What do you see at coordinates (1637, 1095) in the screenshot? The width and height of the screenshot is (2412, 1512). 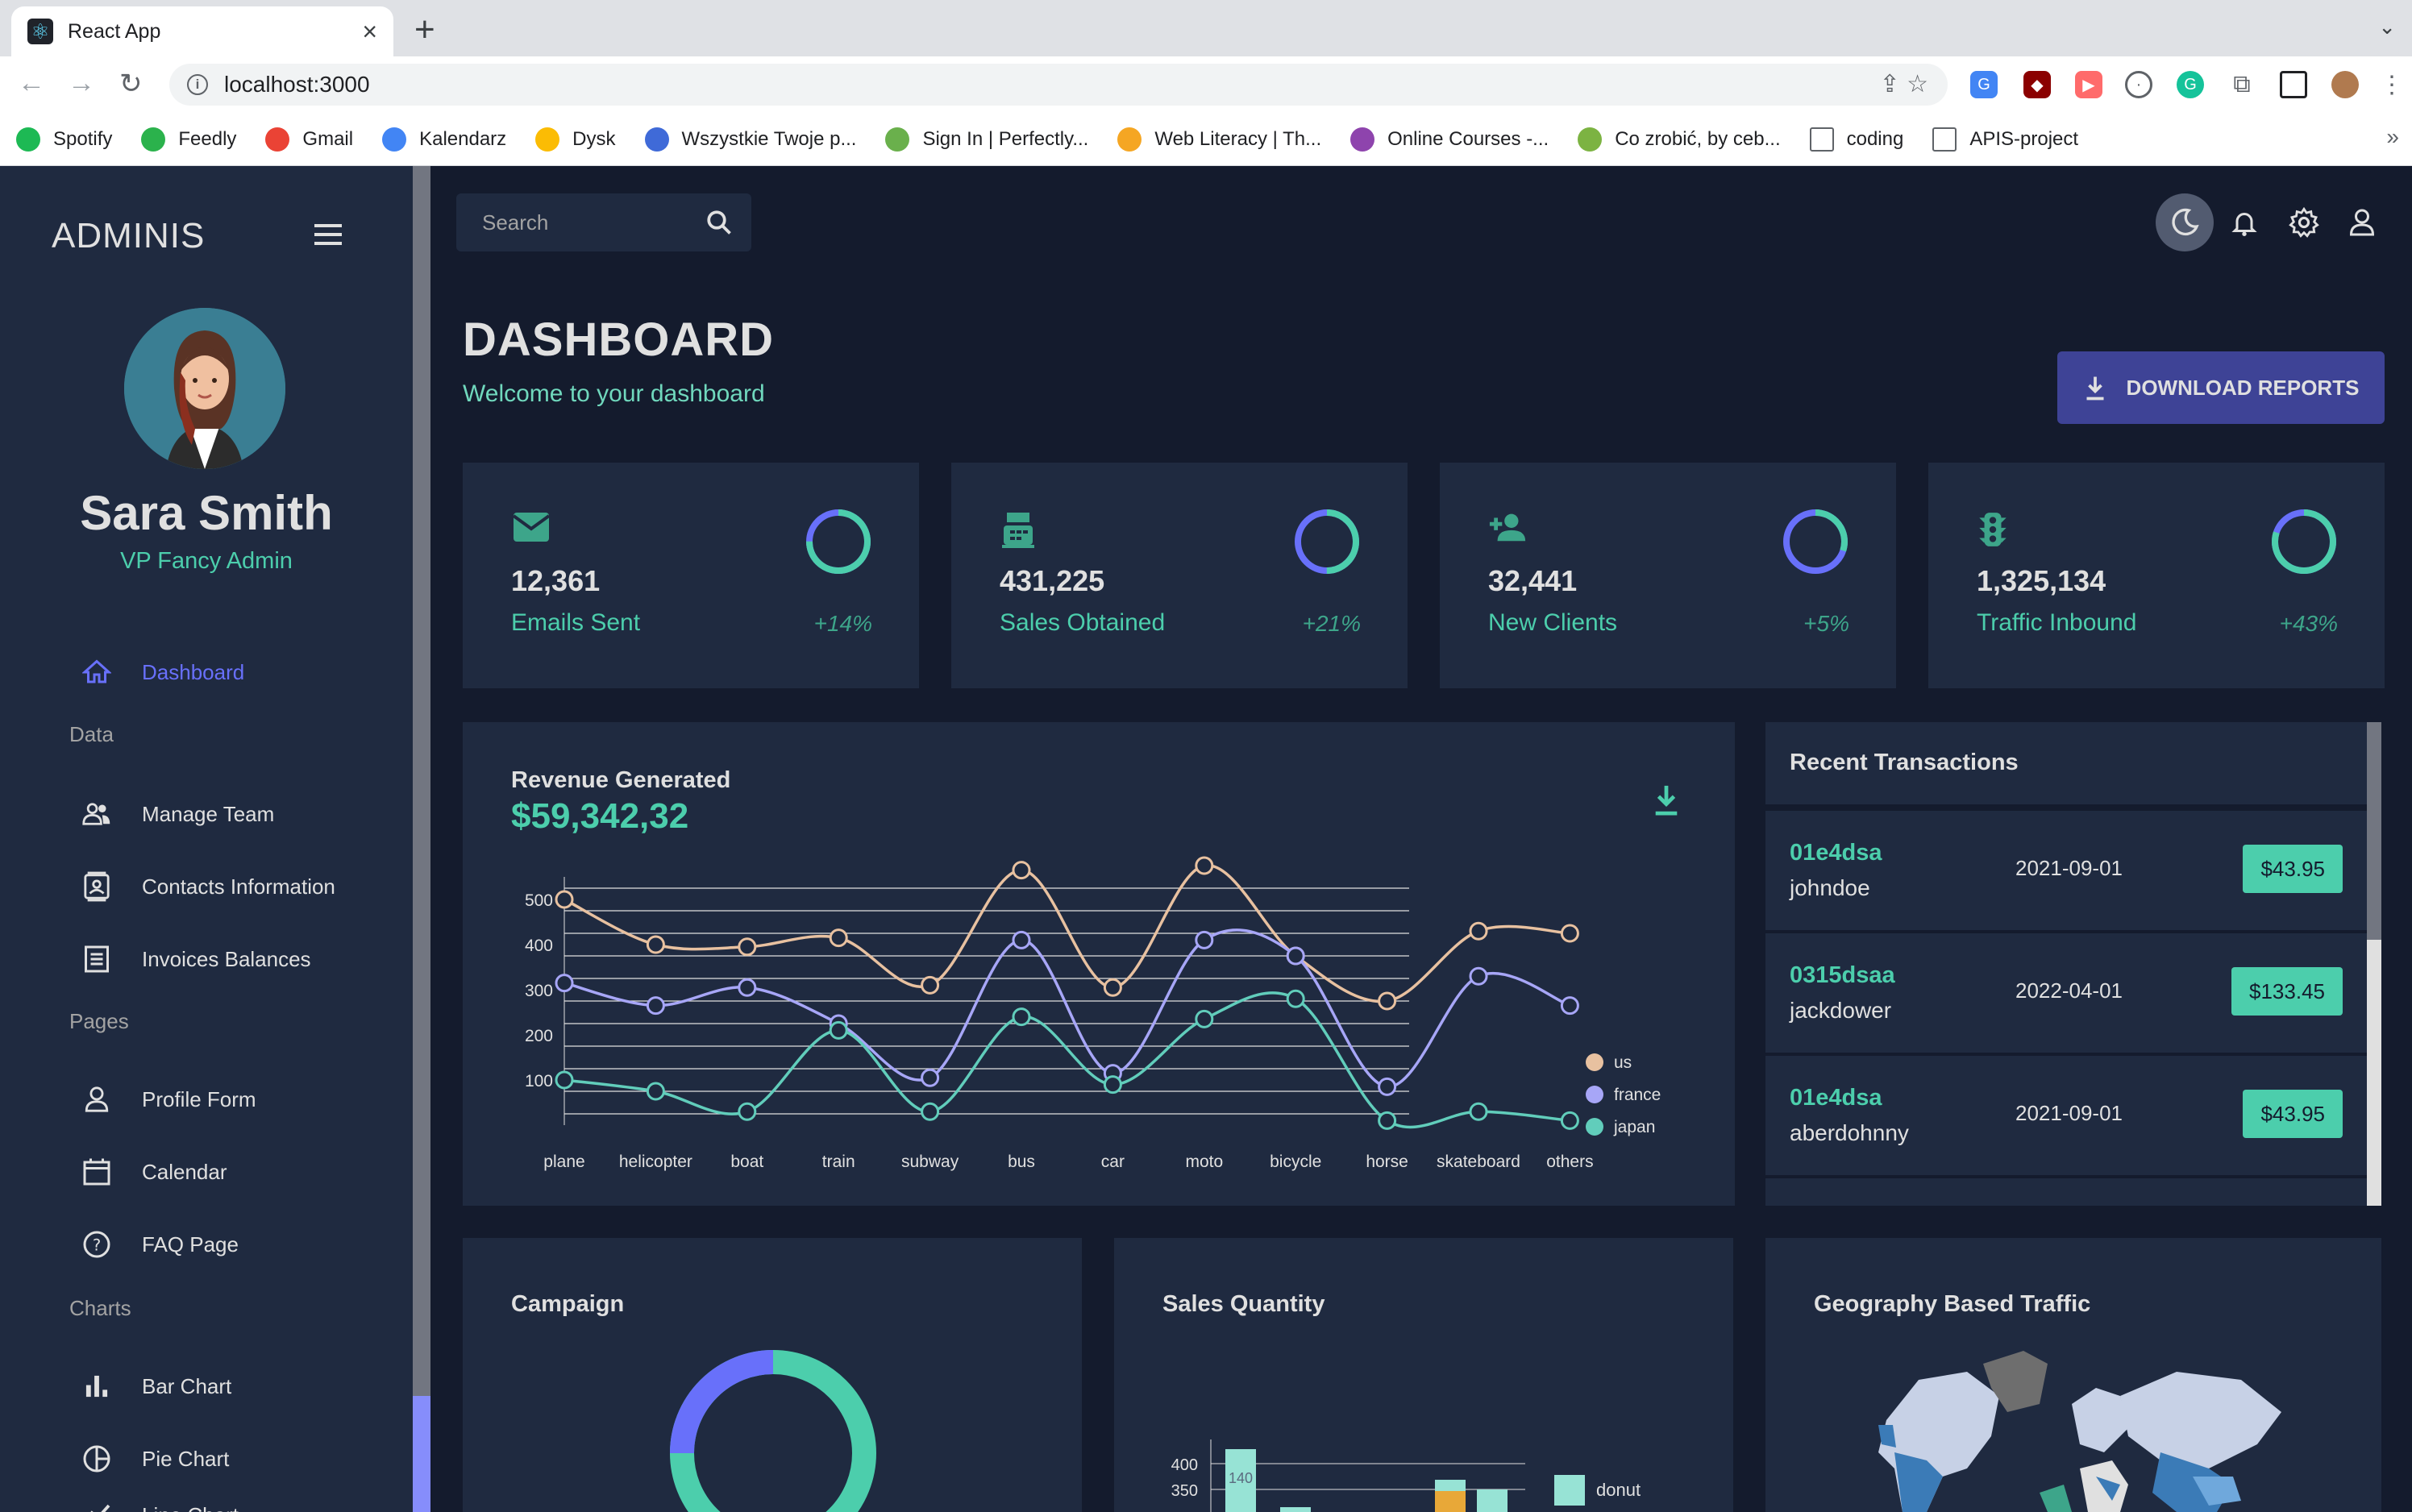 I see `legend-label: france` at bounding box center [1637, 1095].